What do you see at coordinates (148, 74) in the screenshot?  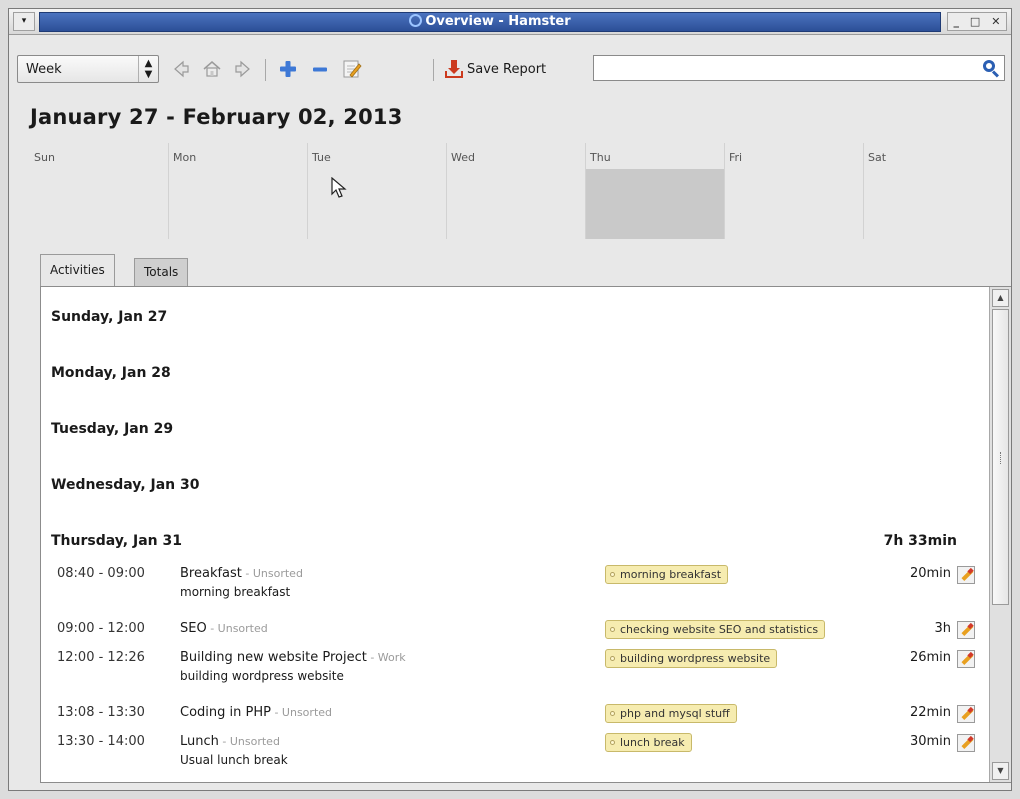 I see `spin-down-icon: ▼` at bounding box center [148, 74].